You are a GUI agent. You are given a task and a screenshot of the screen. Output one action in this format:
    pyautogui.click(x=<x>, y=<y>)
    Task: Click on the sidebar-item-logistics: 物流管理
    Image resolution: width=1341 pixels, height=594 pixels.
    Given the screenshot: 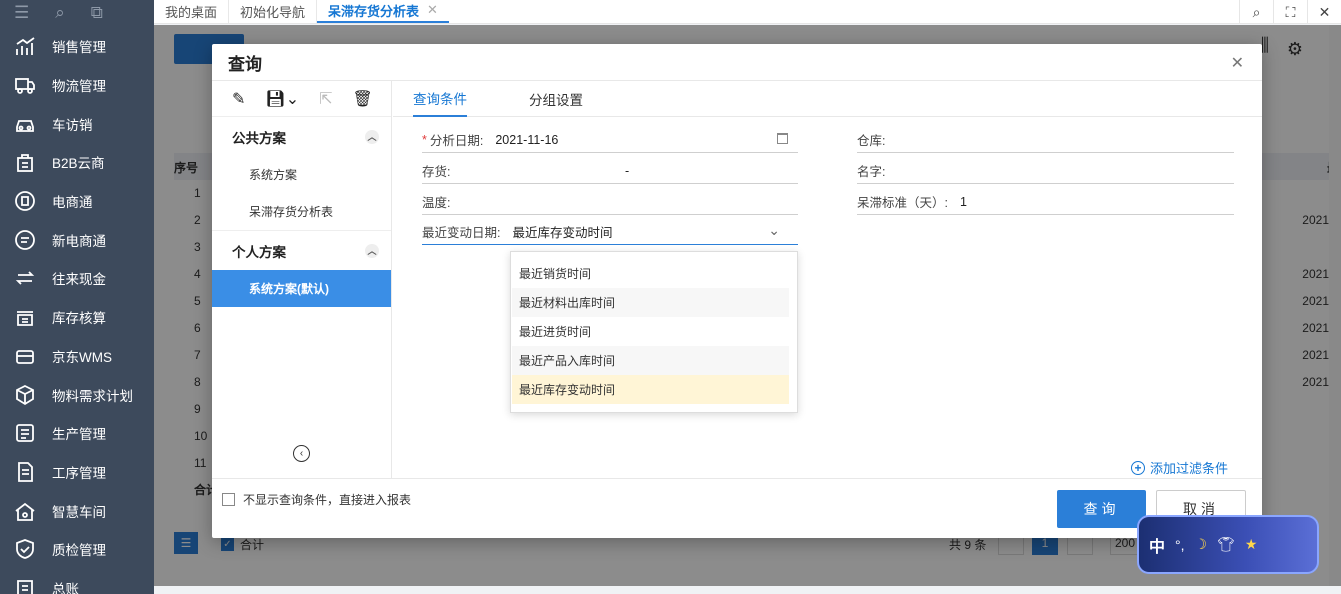 What is the action you would take?
    pyautogui.click(x=77, y=85)
    